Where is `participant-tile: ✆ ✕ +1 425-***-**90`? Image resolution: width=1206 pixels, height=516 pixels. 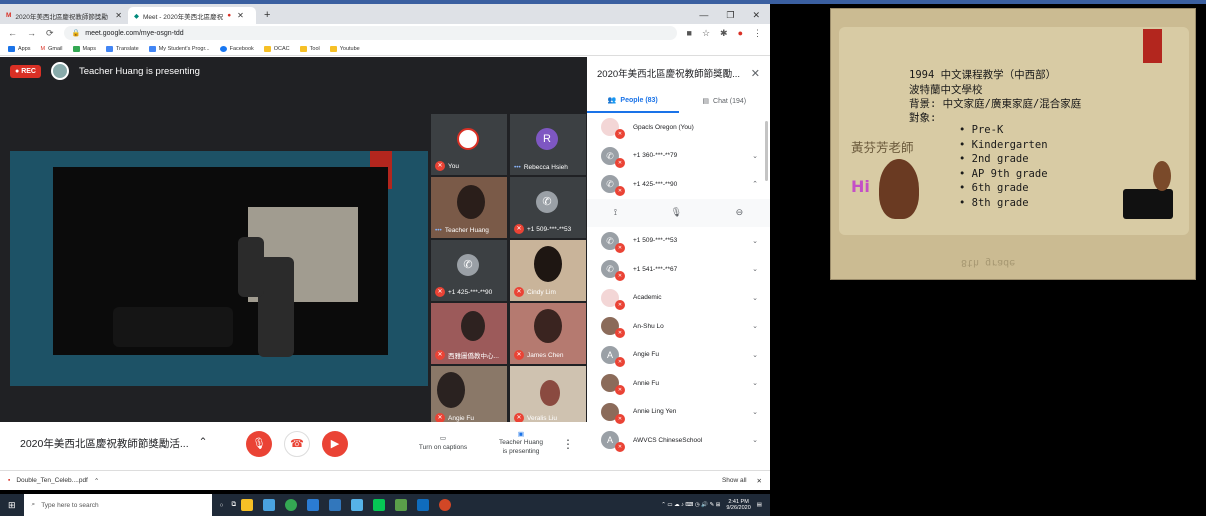 participant-tile: ✆ ✕ +1 425-***-**90 is located at coordinates (469, 270).